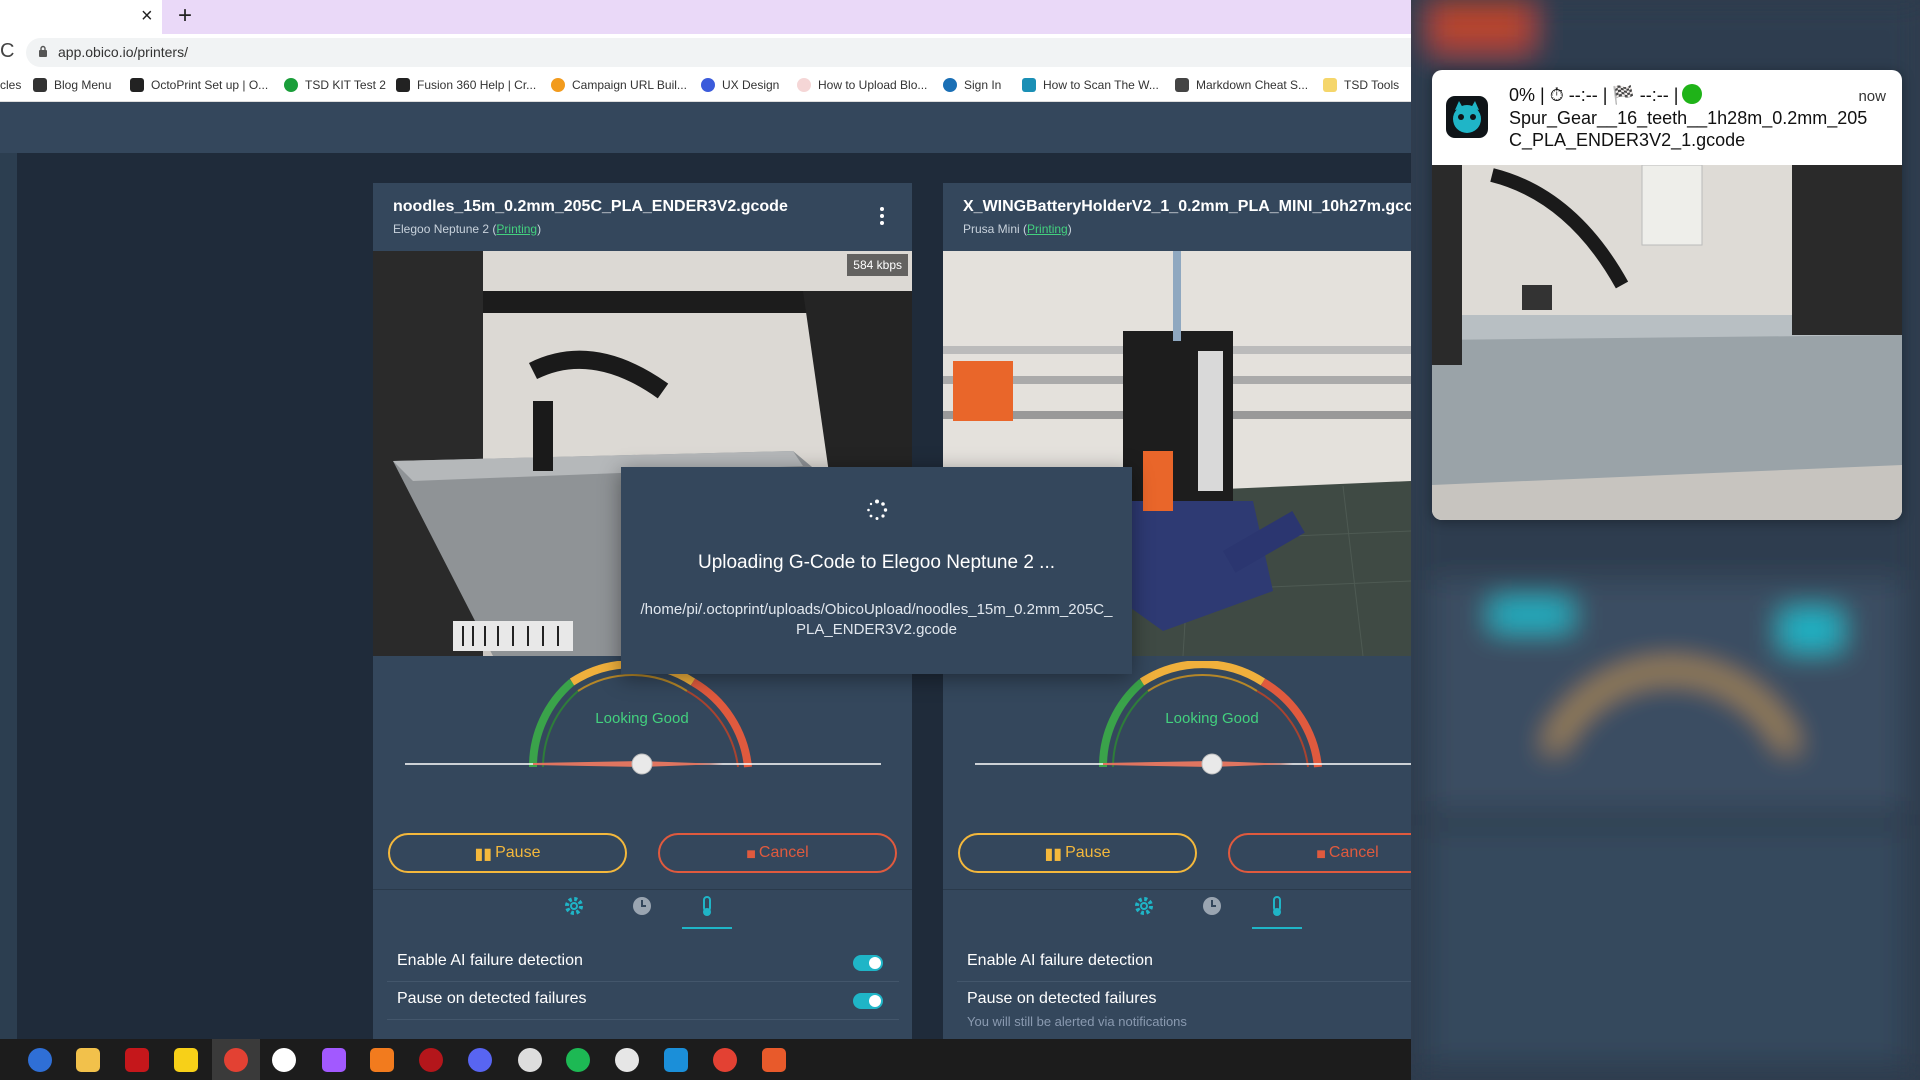  I want to click on chrome-icon, so click(236, 1060).